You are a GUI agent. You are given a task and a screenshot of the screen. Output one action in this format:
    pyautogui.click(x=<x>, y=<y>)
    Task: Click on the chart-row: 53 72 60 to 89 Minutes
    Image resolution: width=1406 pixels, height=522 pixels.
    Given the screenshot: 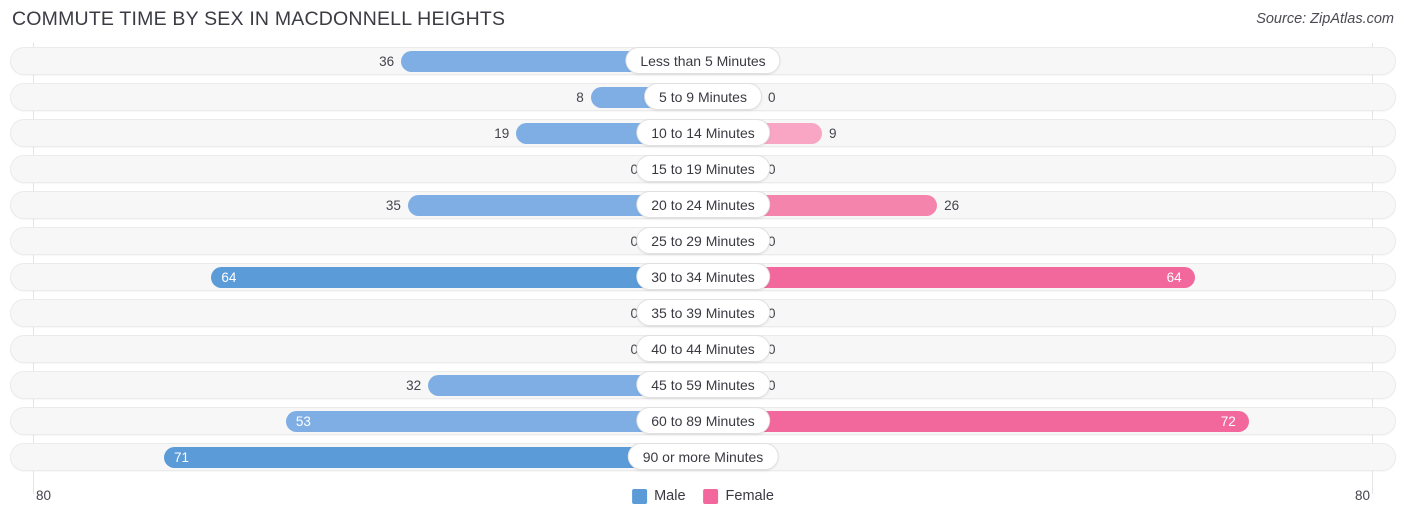 What is the action you would take?
    pyautogui.click(x=703, y=421)
    